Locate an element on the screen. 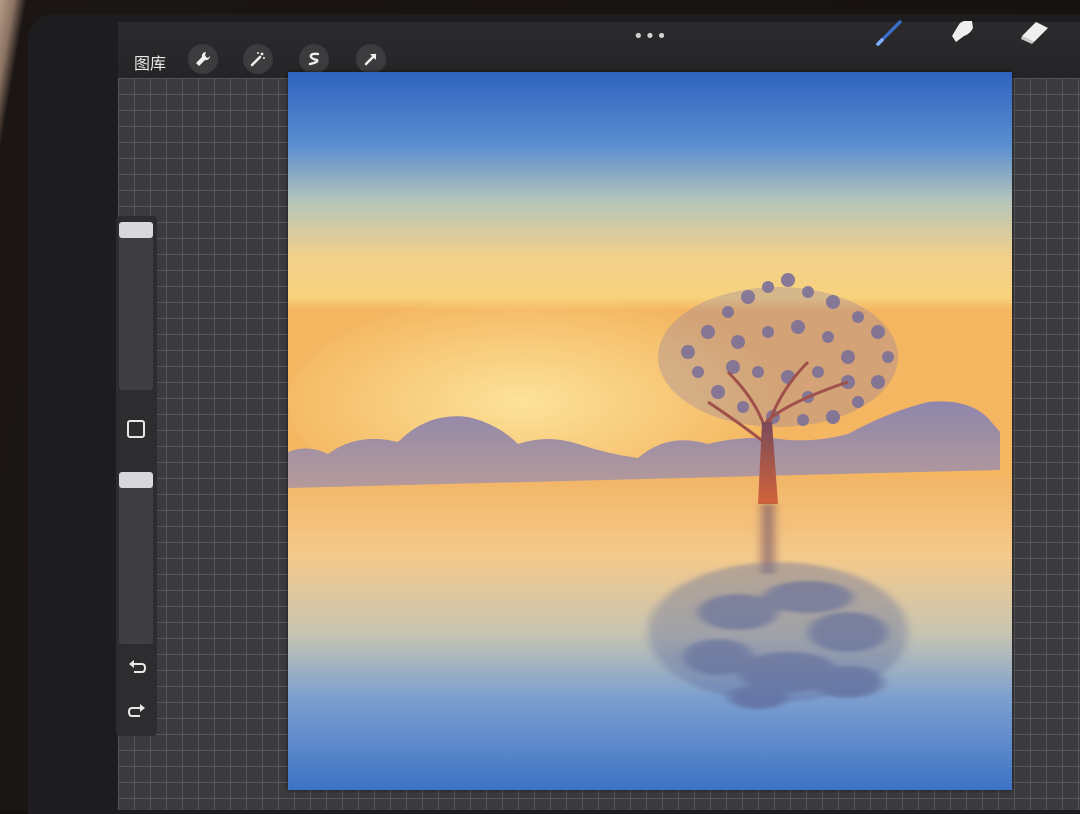 The image size is (1080, 814). undo-button is located at coordinates (137, 667).